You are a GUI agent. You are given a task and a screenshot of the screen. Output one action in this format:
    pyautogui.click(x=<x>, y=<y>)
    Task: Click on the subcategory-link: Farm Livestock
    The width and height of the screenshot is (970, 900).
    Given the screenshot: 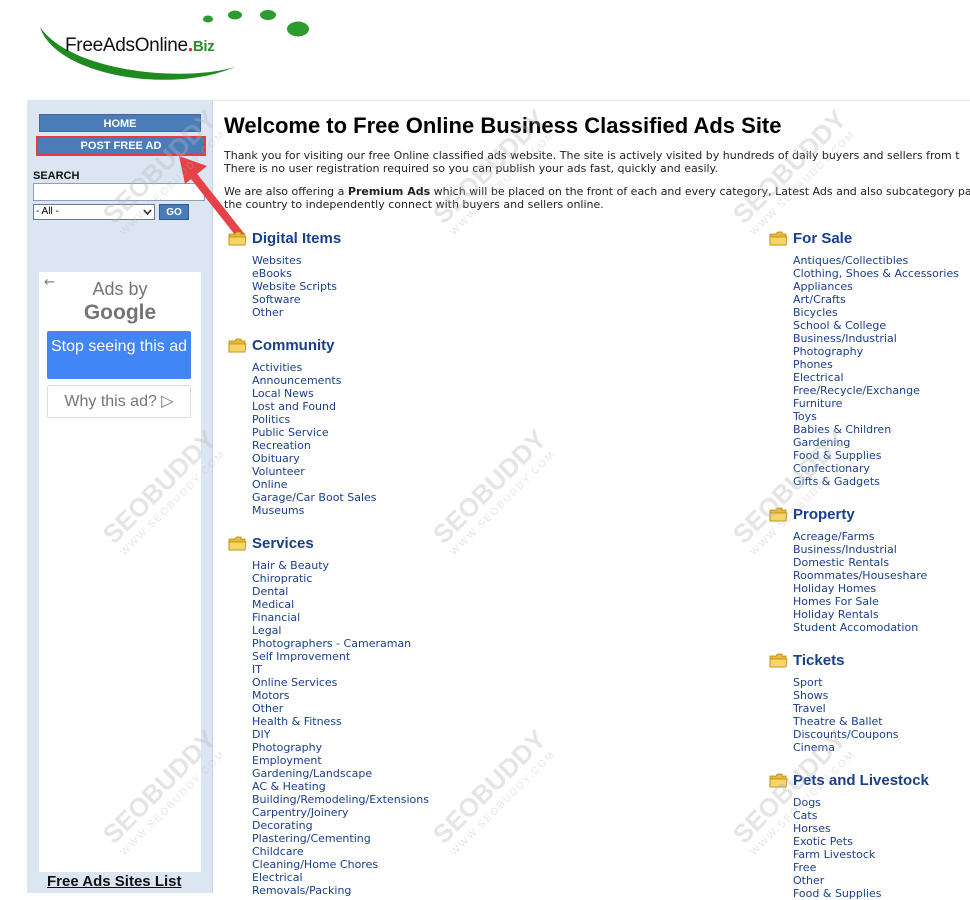 What is the action you would take?
    pyautogui.click(x=837, y=854)
    